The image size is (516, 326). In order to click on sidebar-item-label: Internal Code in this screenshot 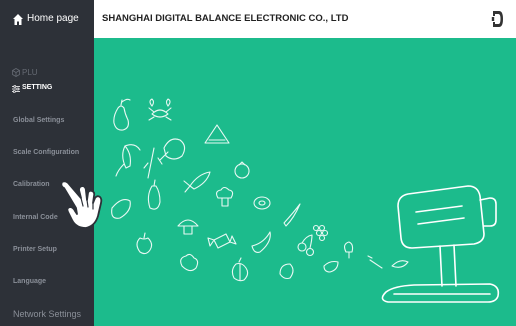, I will do `click(35, 217)`.